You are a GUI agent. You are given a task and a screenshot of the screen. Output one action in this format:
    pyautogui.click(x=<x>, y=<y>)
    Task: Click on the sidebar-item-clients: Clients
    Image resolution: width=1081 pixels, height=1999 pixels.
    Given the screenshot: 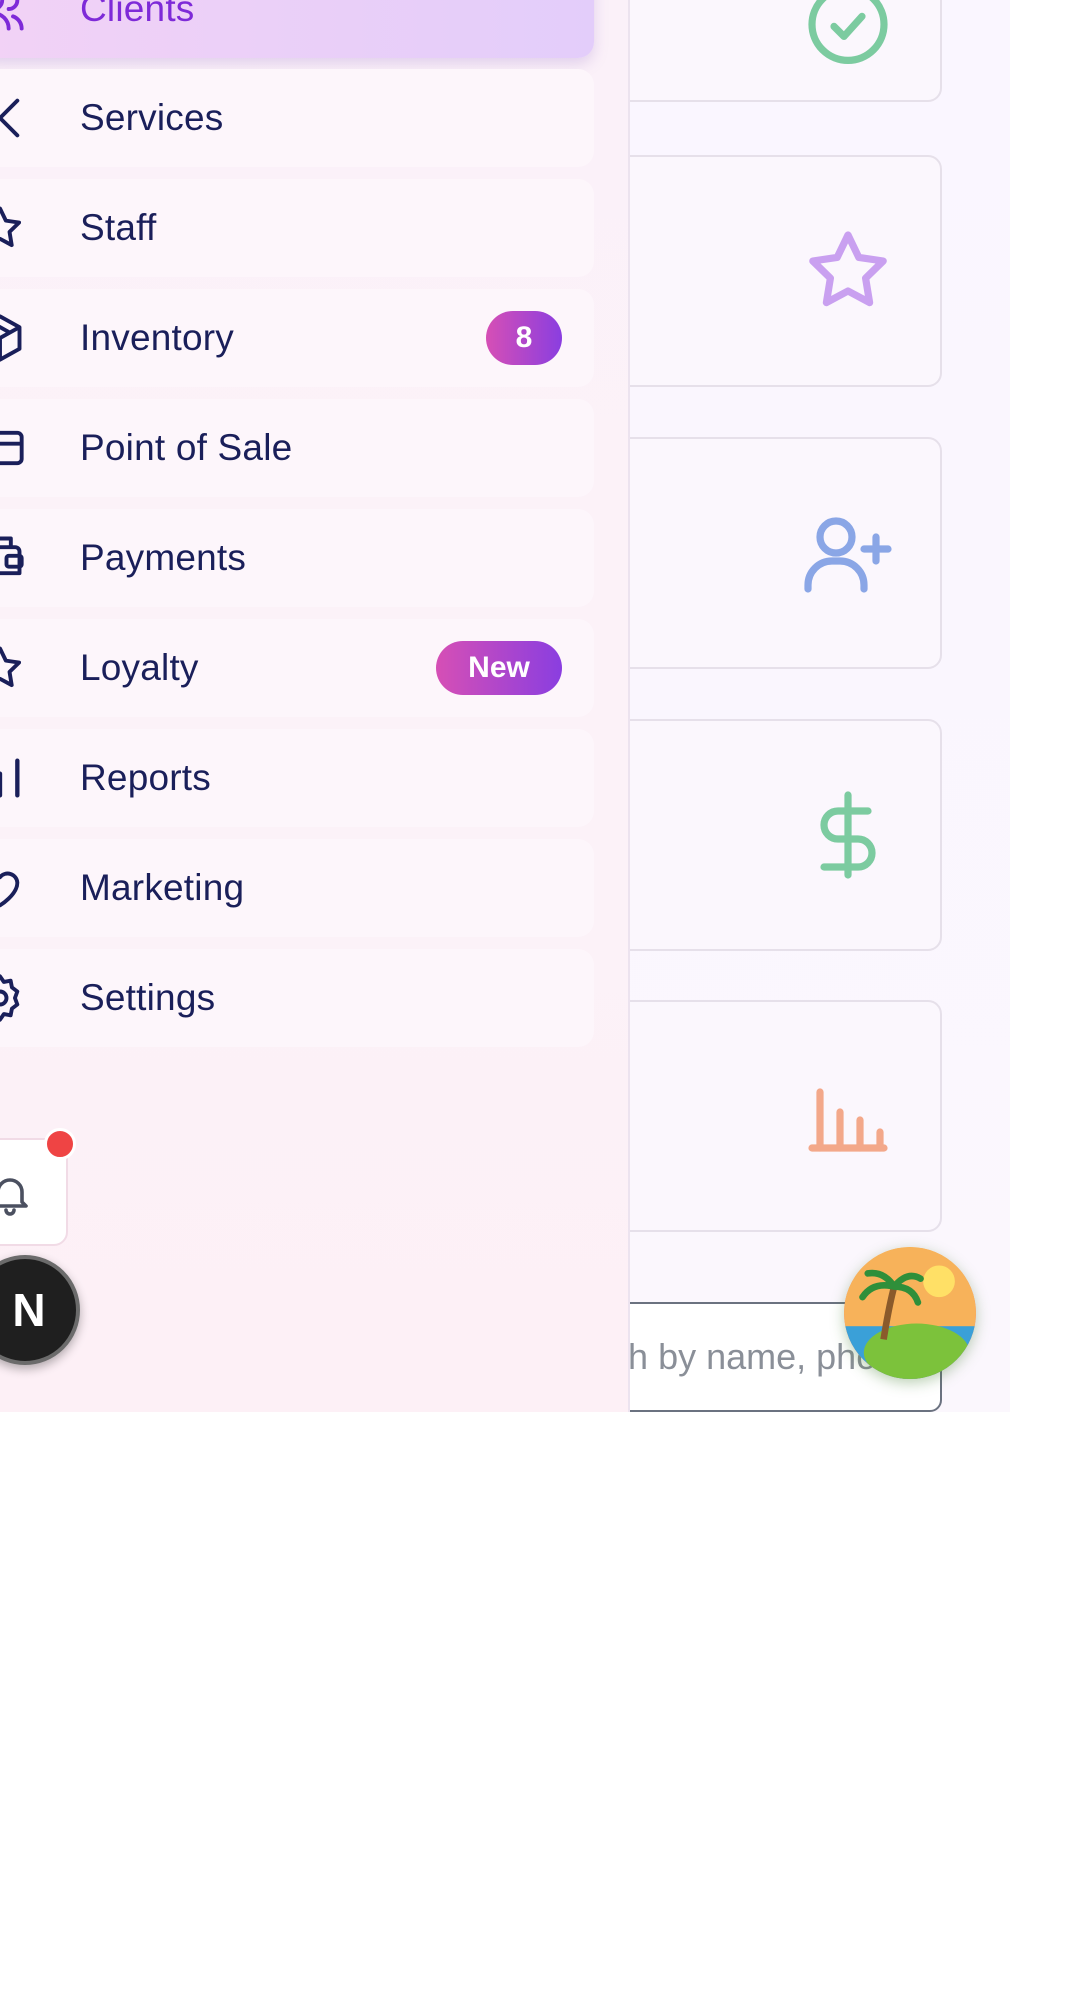 What is the action you would take?
    pyautogui.click(x=297, y=29)
    